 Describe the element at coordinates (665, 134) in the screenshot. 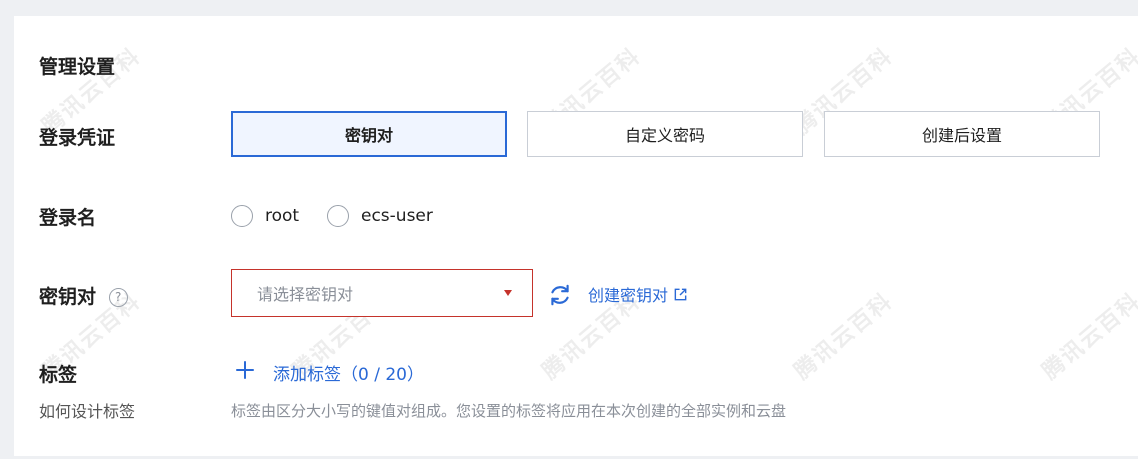

I see `credential-option-custom-password: 自定义密码` at that location.